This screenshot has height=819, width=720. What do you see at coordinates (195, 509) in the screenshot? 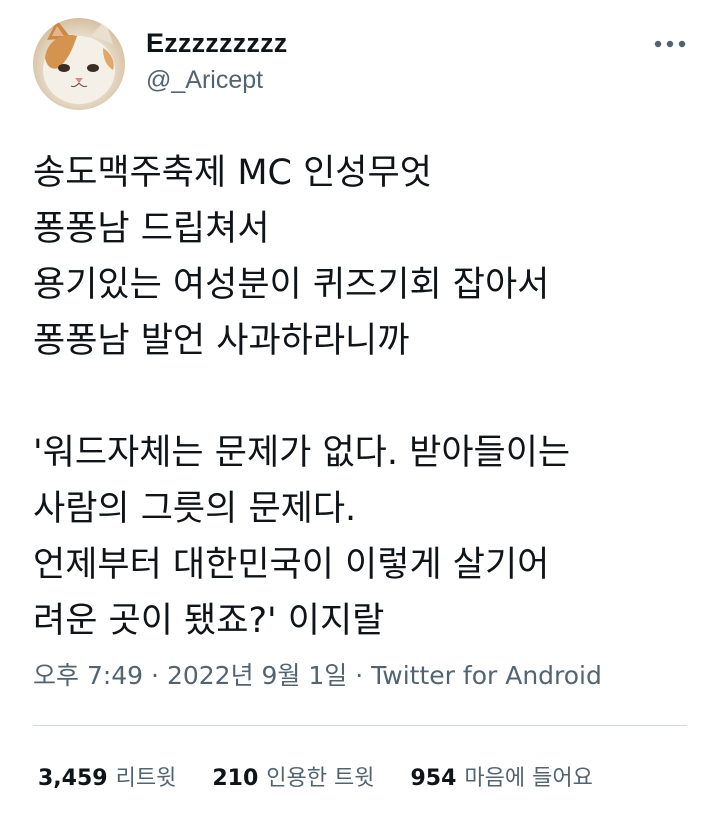
I see `tweet-line: 사람의 그릇의 문제다.` at bounding box center [195, 509].